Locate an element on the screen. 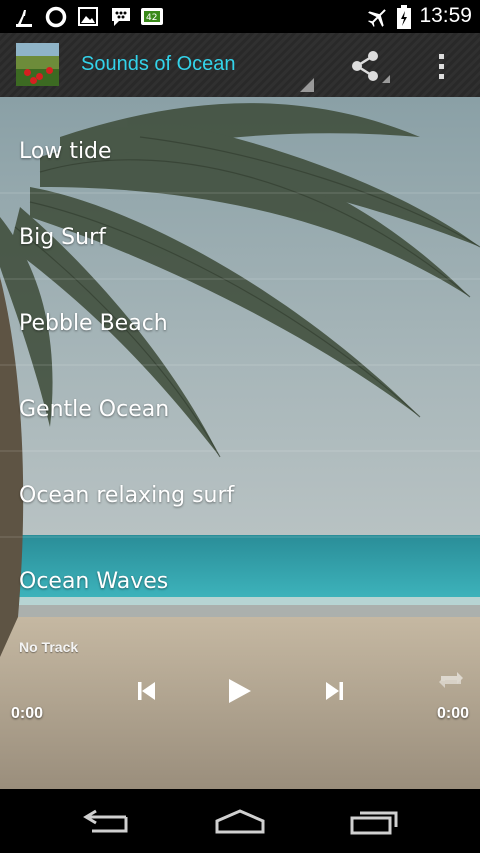  next-icon is located at coordinates (334, 691).